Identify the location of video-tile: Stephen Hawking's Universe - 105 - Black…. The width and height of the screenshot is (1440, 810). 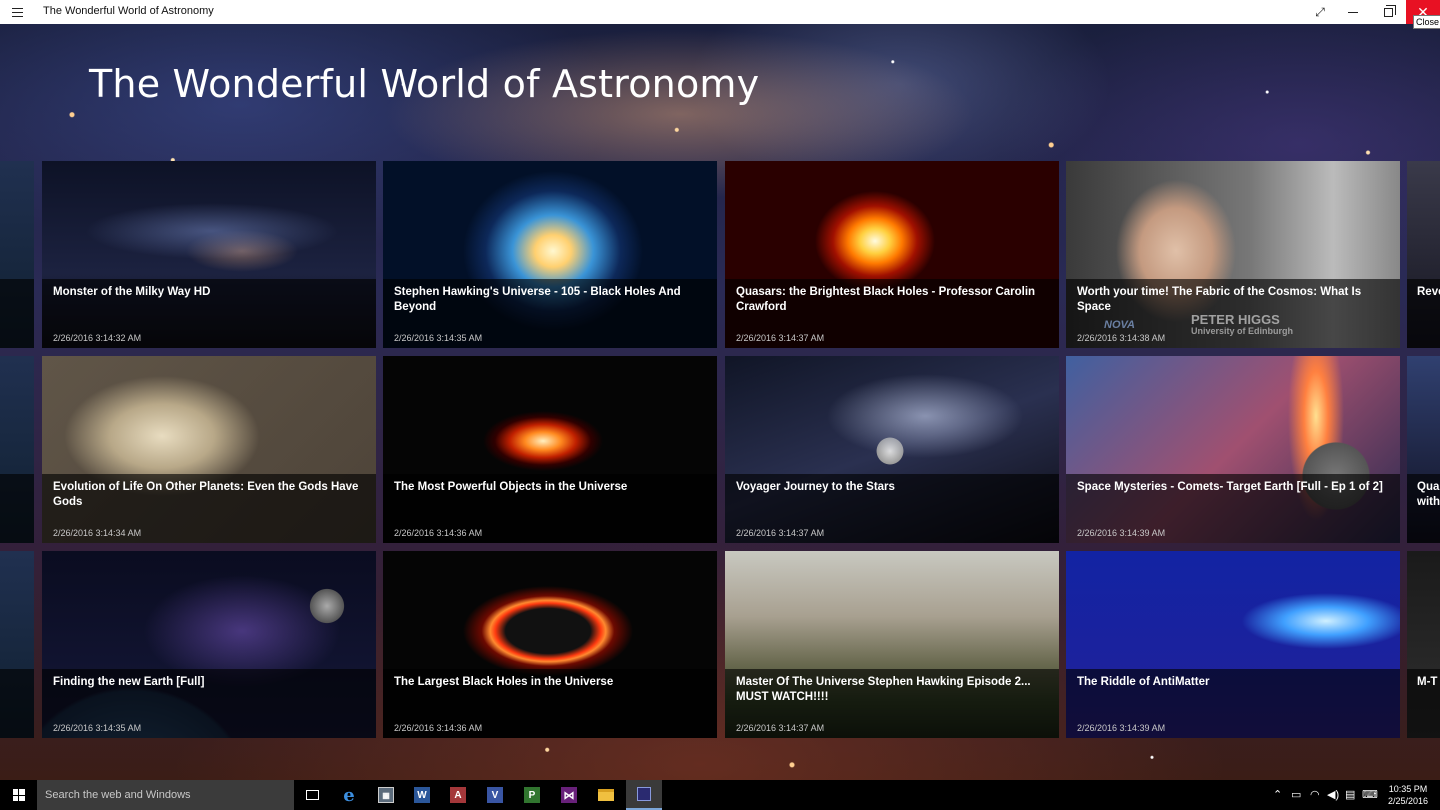
(550, 254).